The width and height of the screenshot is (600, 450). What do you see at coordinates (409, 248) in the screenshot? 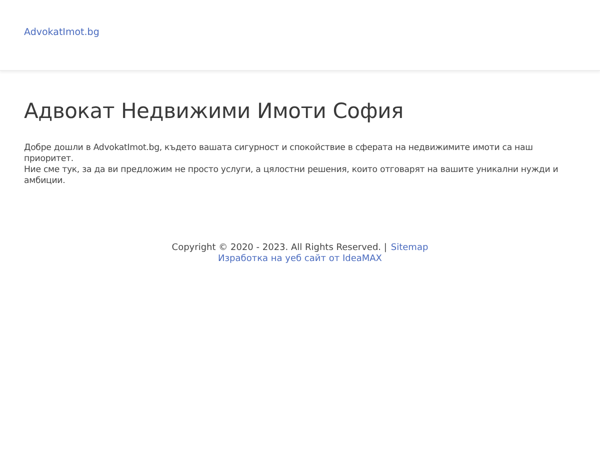
I see `sitemap-link: Sitemap` at bounding box center [409, 248].